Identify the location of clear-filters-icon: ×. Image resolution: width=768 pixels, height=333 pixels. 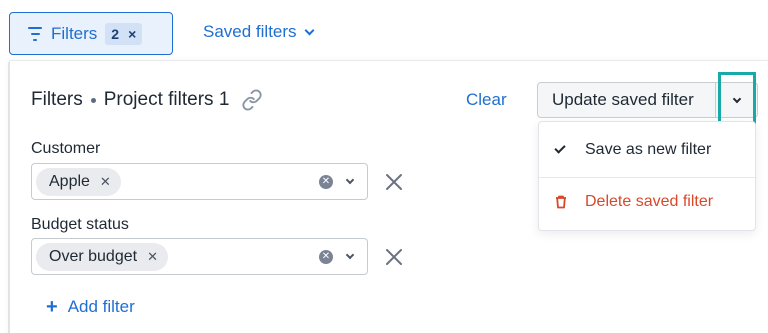
(132, 34).